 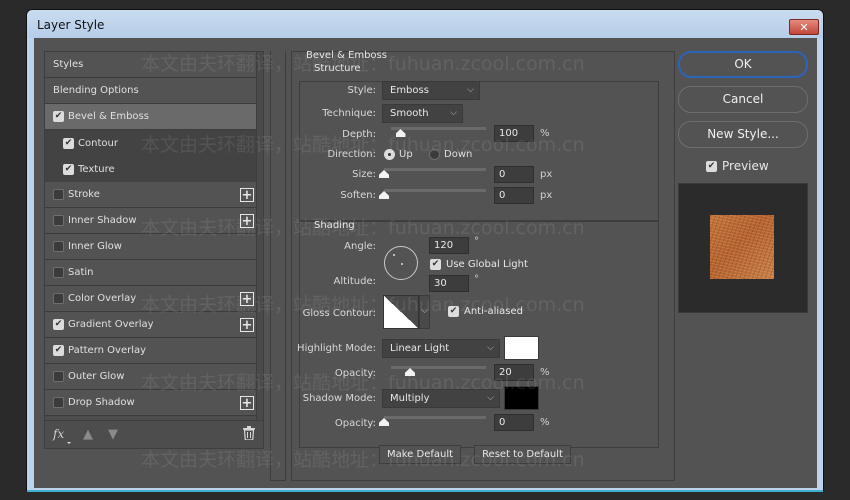 What do you see at coordinates (470, 90) in the screenshot?
I see `chevron-down-icon: ⌵` at bounding box center [470, 90].